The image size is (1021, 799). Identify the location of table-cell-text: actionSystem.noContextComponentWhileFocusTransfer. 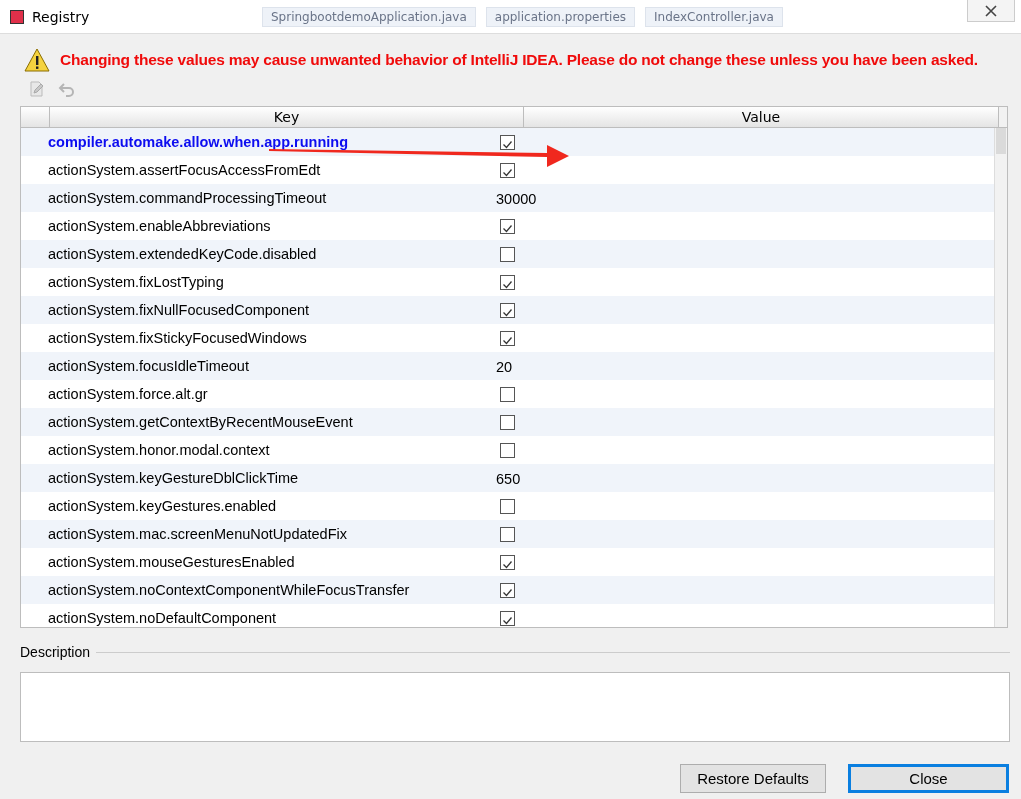
(229, 590).